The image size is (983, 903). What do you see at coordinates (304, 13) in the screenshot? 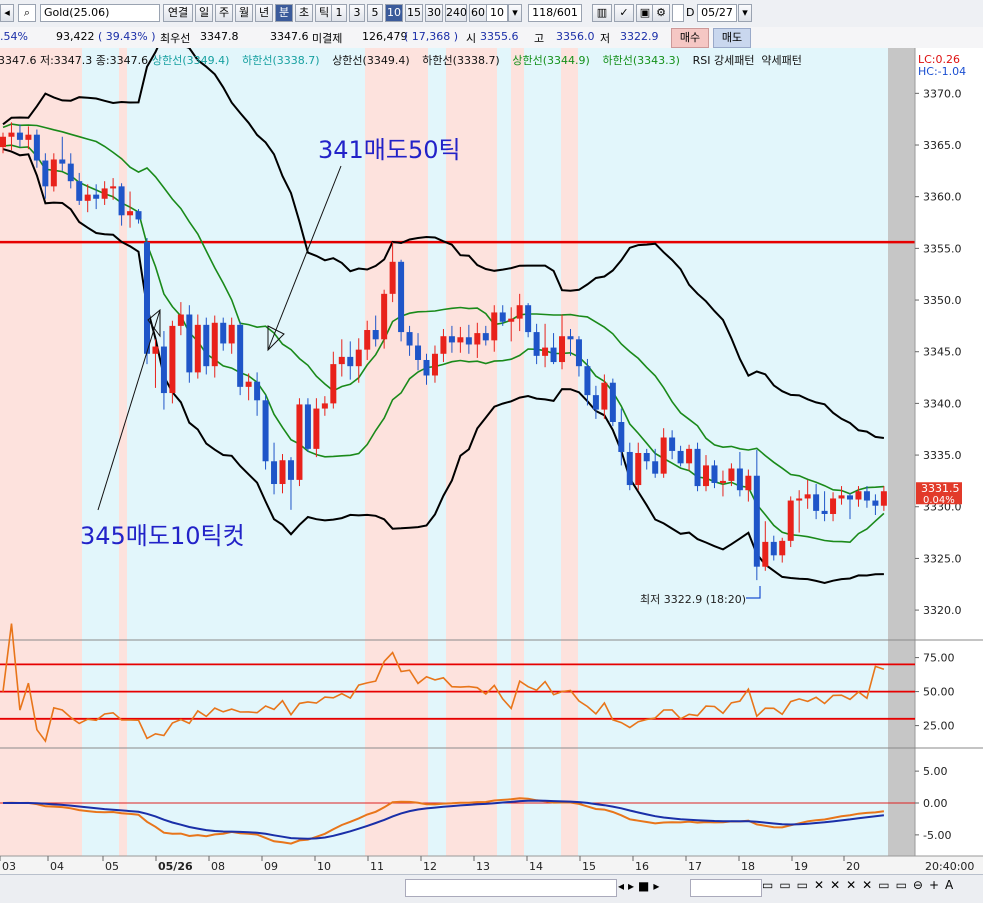
I see `period-button-6: 초` at bounding box center [304, 13].